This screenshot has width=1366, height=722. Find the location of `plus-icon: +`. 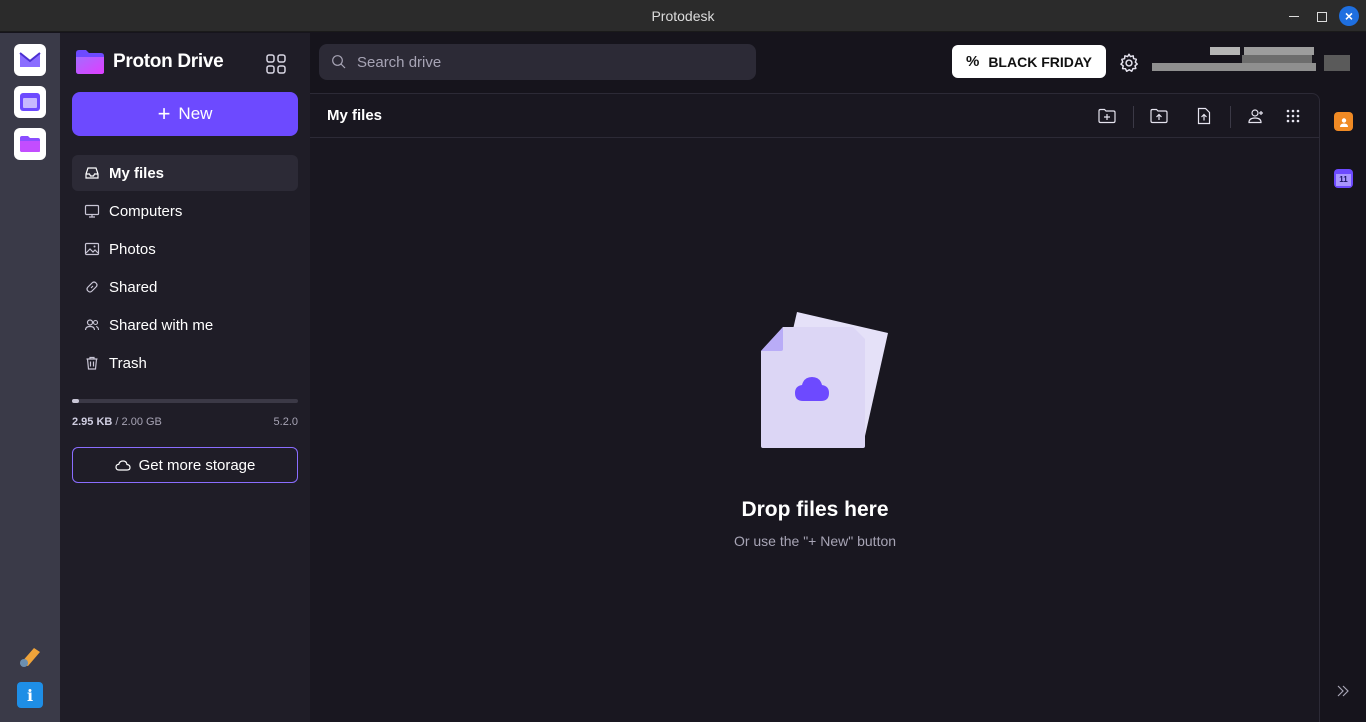

plus-icon: + is located at coordinates (164, 113).